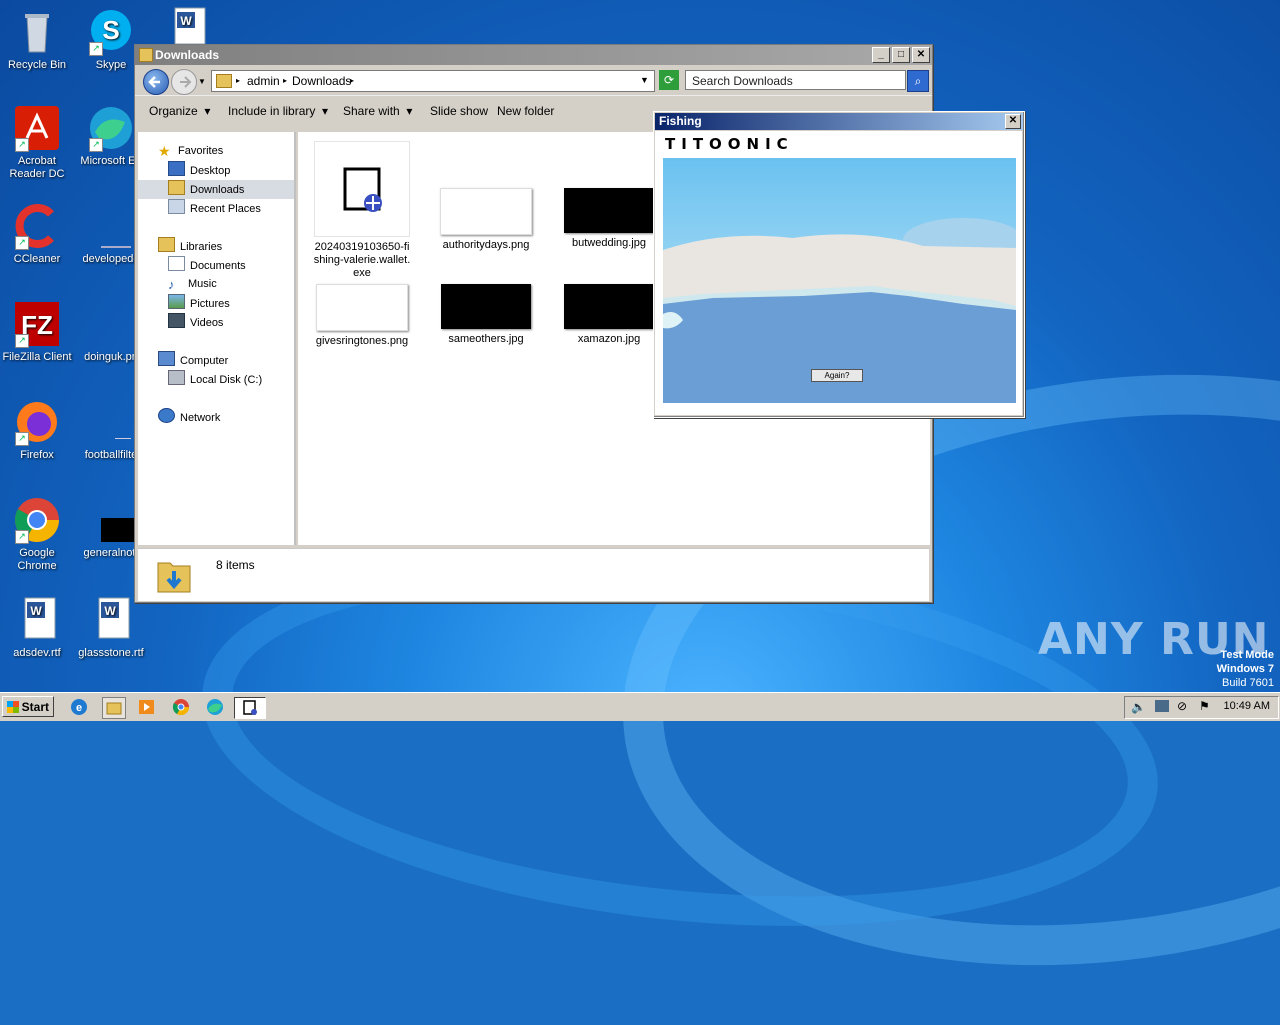 The image size is (1280, 1025). Describe the element at coordinates (192, 284) in the screenshot. I see `nav-music: ♪ Music` at that location.